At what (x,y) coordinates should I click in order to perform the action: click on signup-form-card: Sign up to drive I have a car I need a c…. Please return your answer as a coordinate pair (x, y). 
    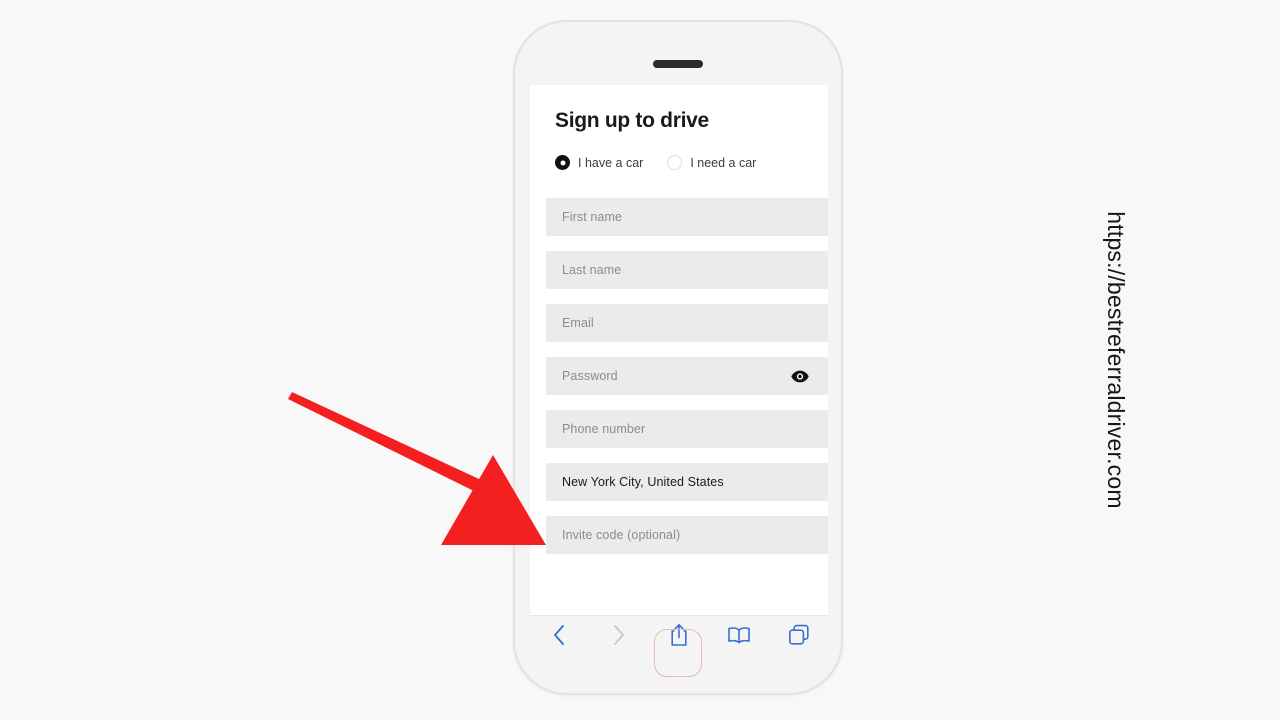
    Looking at the image, I should click on (687, 328).